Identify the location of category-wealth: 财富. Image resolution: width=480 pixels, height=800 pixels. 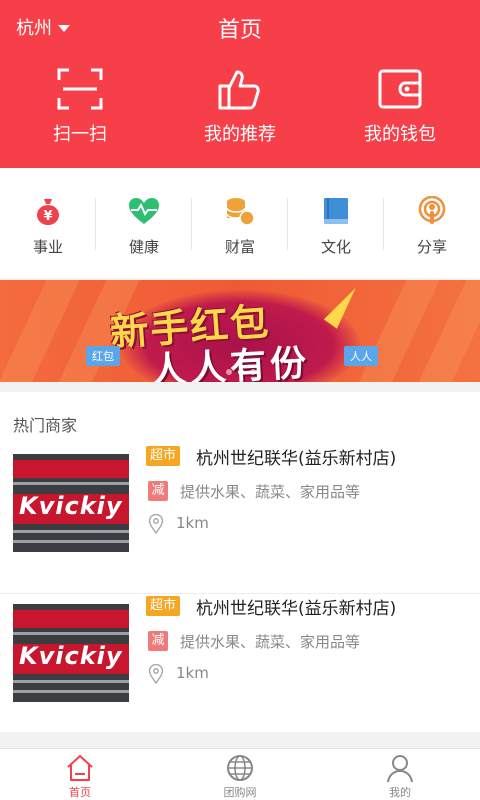
(240, 223).